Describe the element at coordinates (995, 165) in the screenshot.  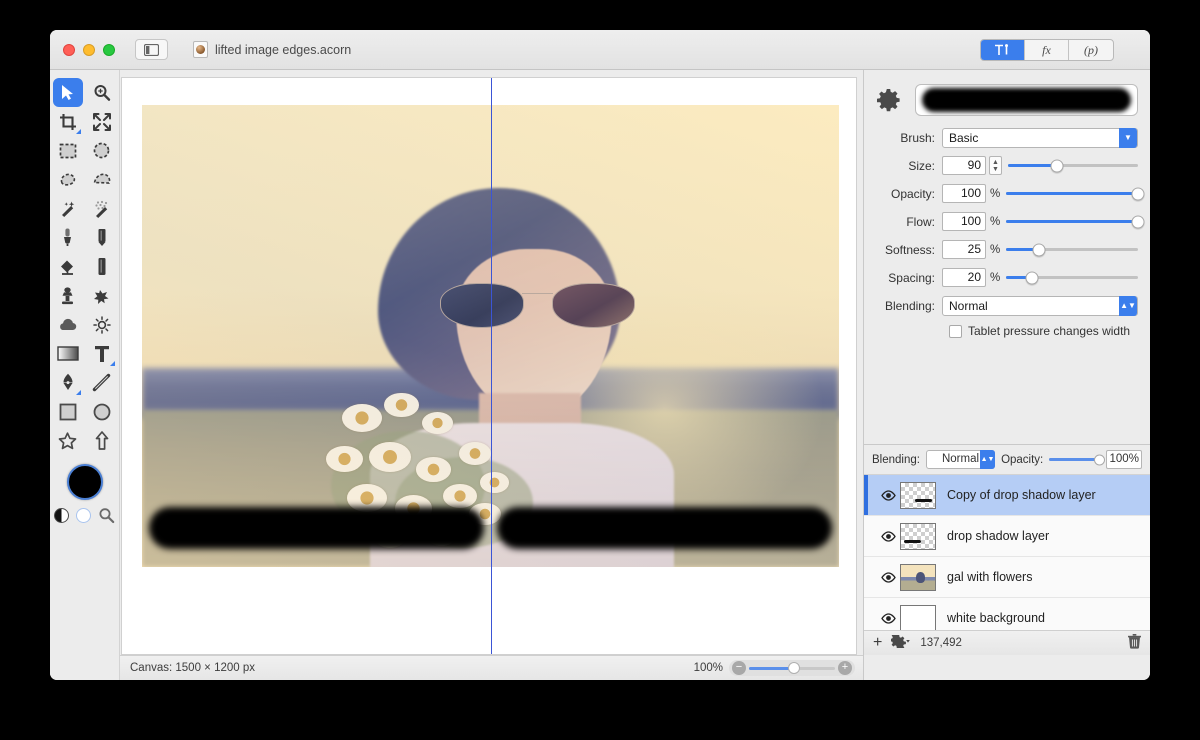
I see `size-stepper: ▲ ▼` at that location.